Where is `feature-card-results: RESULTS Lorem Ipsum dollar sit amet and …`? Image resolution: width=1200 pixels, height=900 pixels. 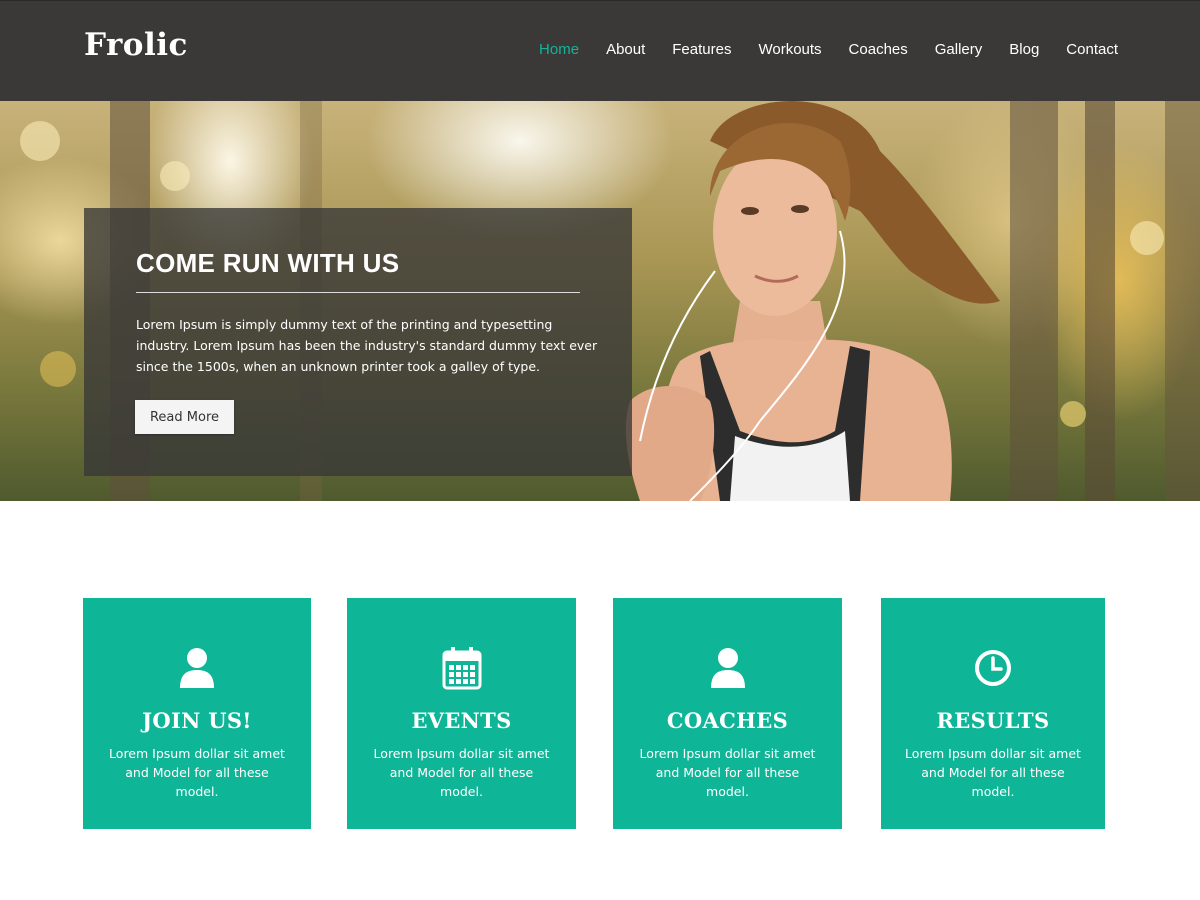
feature-card-results: RESULTS Lorem Ipsum dollar sit amet and … is located at coordinates (993, 713).